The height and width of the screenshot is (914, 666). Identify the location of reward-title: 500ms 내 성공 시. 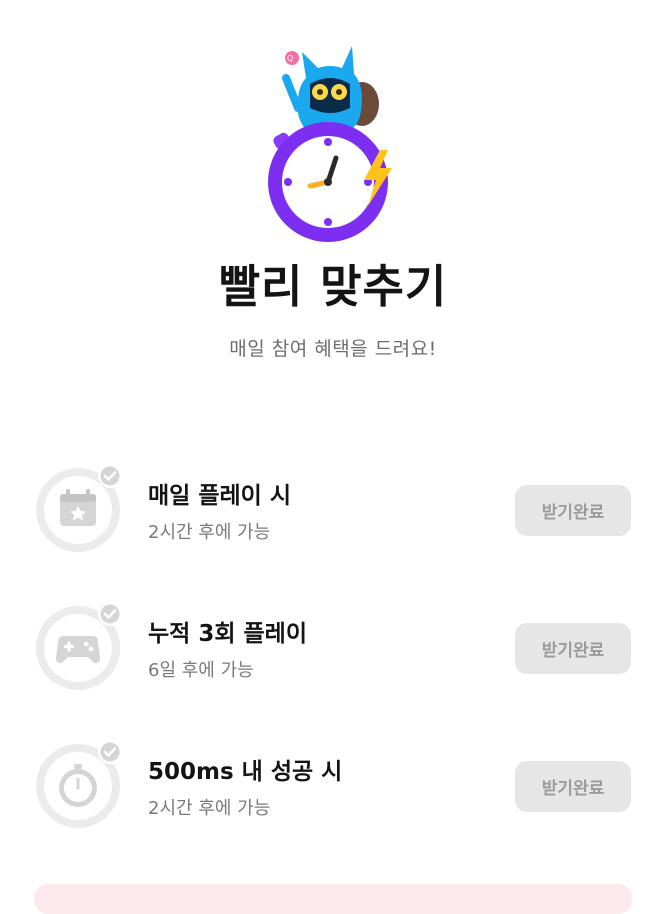
(245, 772).